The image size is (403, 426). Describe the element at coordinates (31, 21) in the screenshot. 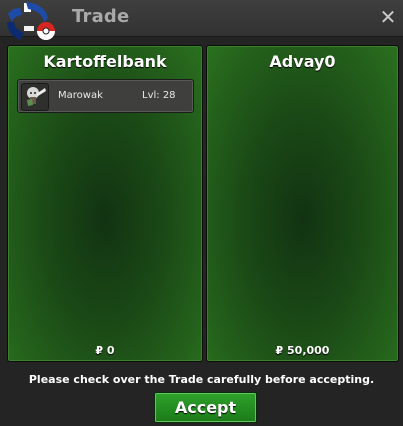

I see `pokeball-logo-icon` at that location.